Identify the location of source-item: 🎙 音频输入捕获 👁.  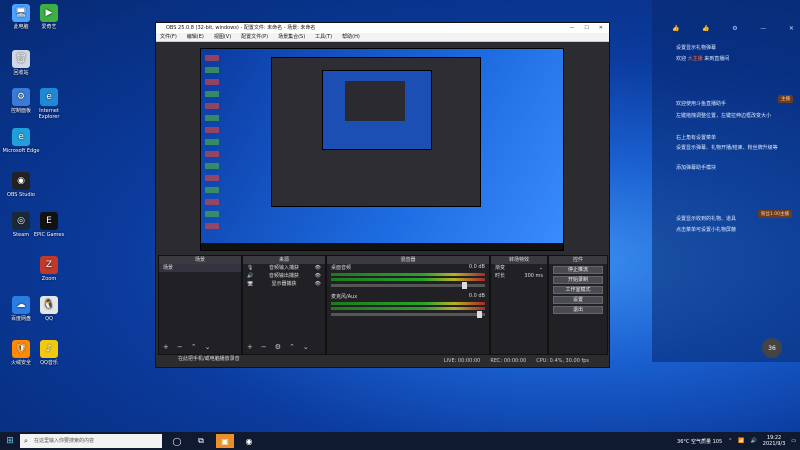
(284, 268).